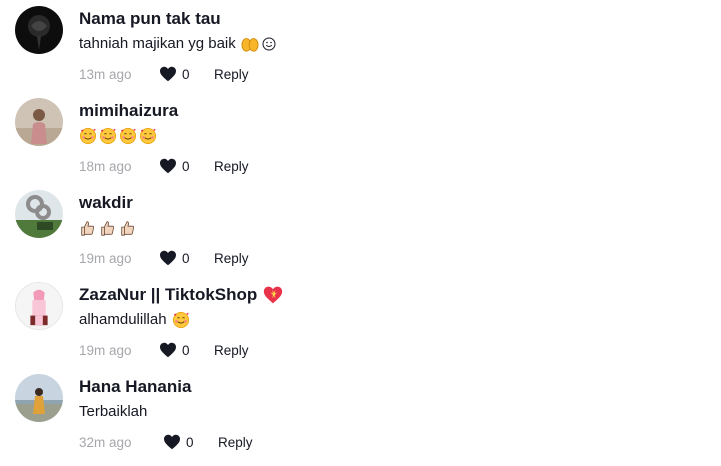 Image resolution: width=721 pixels, height=466 pixels. Describe the element at coordinates (250, 45) in the screenshot. I see `open-hands-emoji` at that location.